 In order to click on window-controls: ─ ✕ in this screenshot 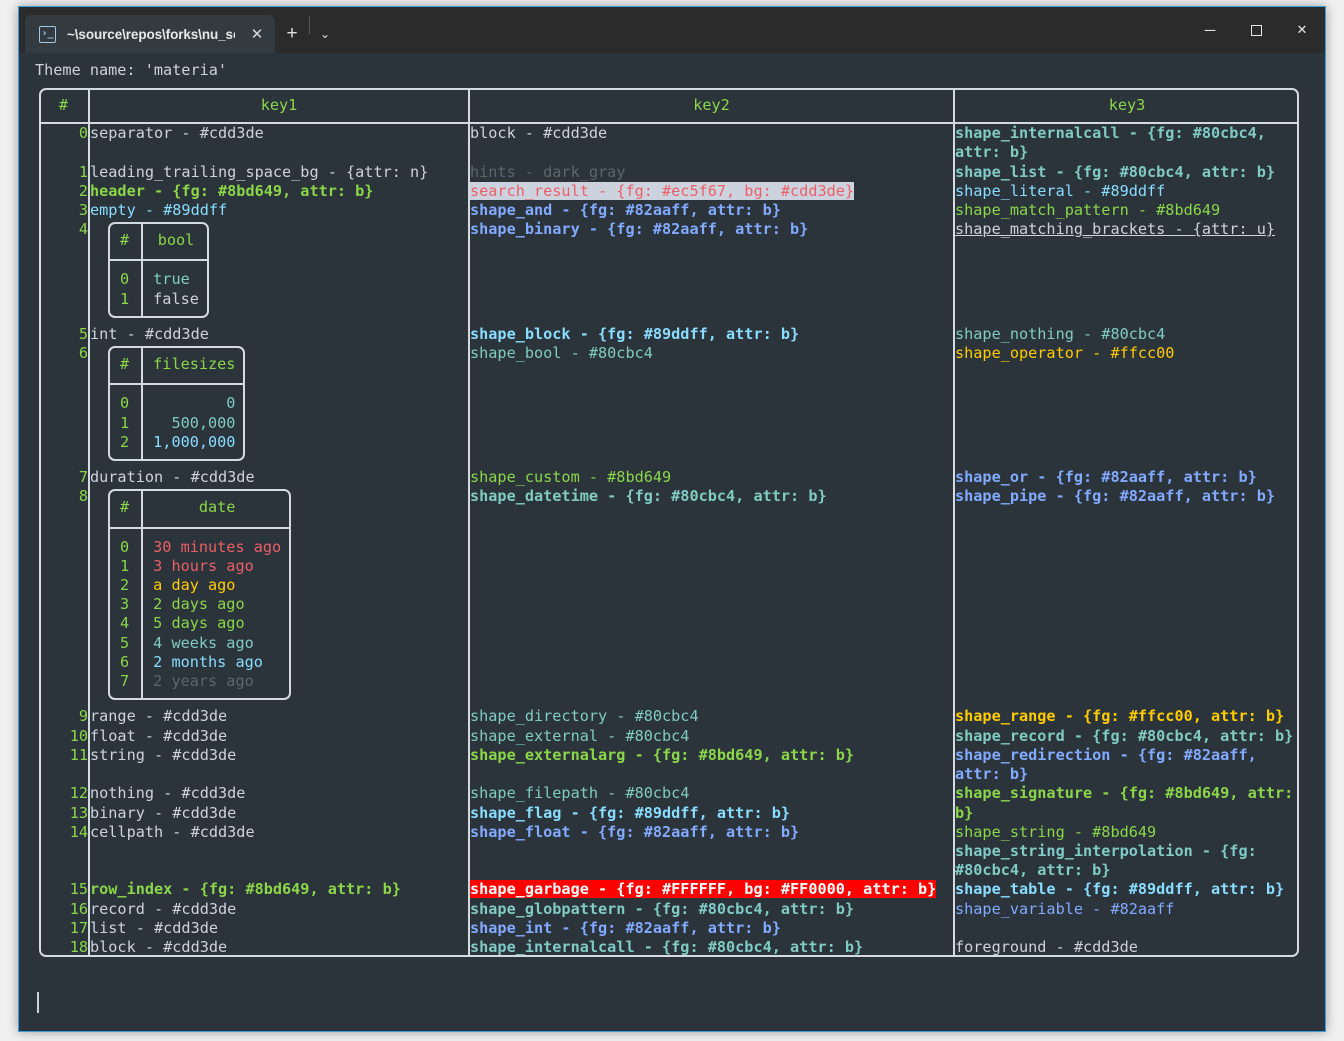, I will do `click(1256, 30)`.